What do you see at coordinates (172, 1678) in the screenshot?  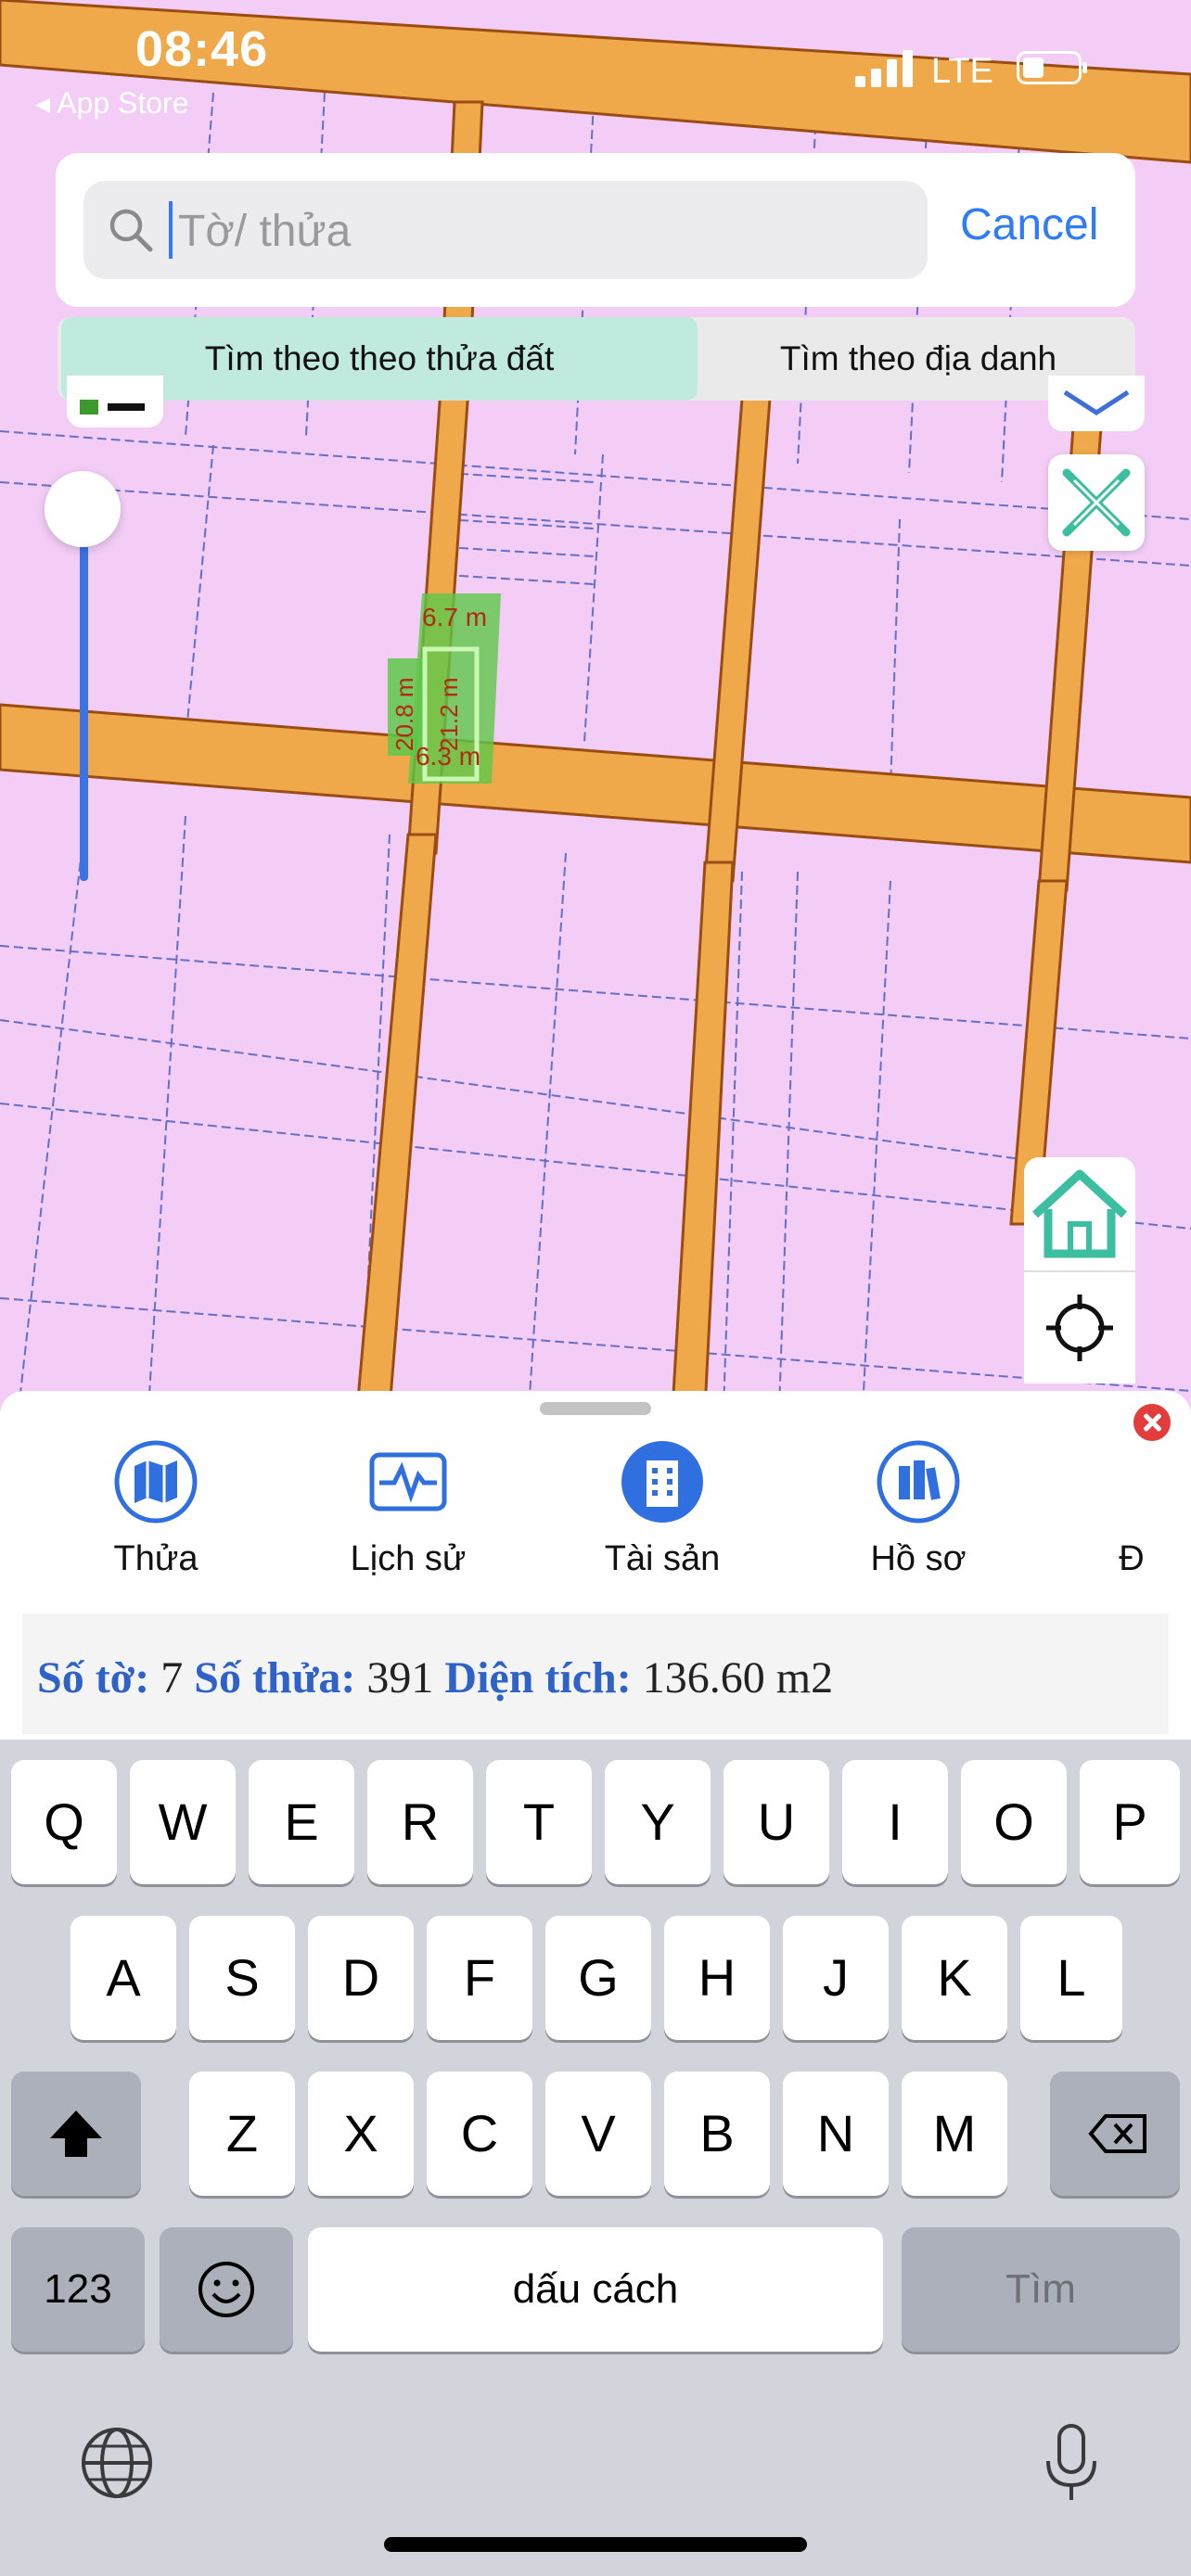 I see `so-to-value: 7` at bounding box center [172, 1678].